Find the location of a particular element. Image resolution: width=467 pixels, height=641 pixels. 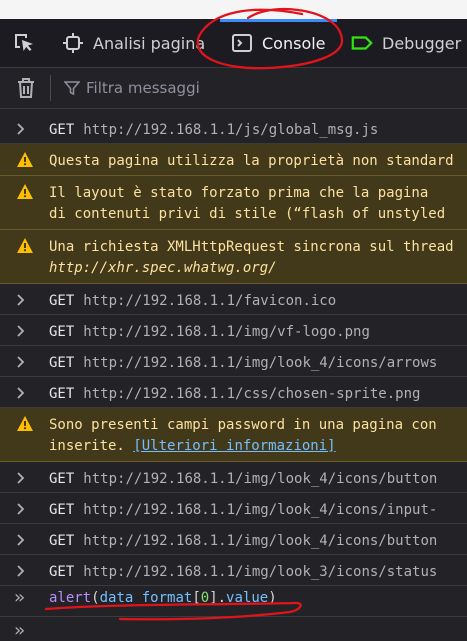

console-filter-bar is located at coordinates (233, 88).